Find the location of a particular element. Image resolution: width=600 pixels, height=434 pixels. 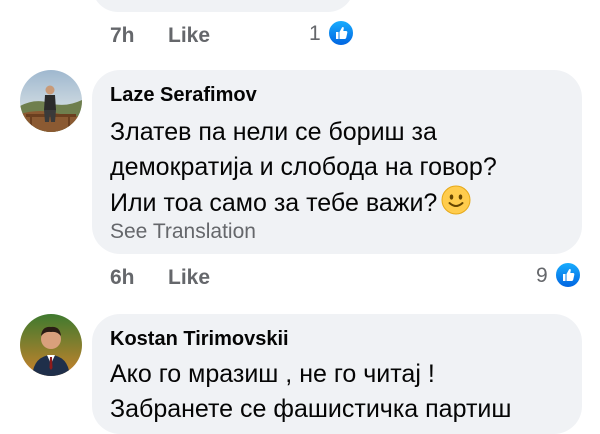

see-translation-link: See Translation is located at coordinates (183, 232).